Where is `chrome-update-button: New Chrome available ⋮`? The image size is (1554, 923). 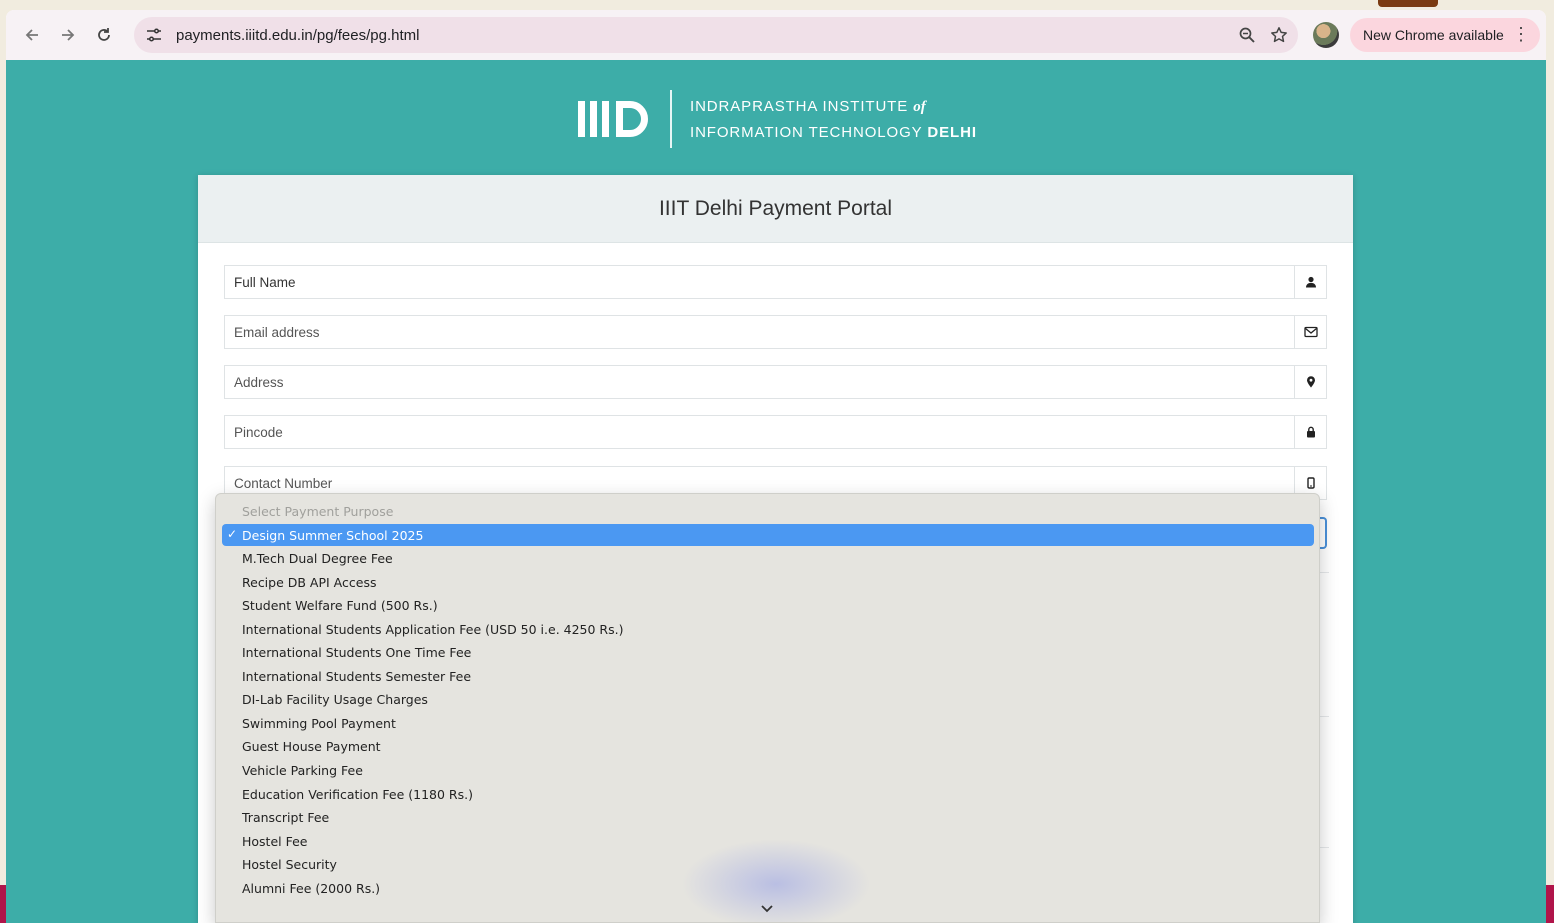
chrome-update-button: New Chrome available ⋮ is located at coordinates (1445, 35).